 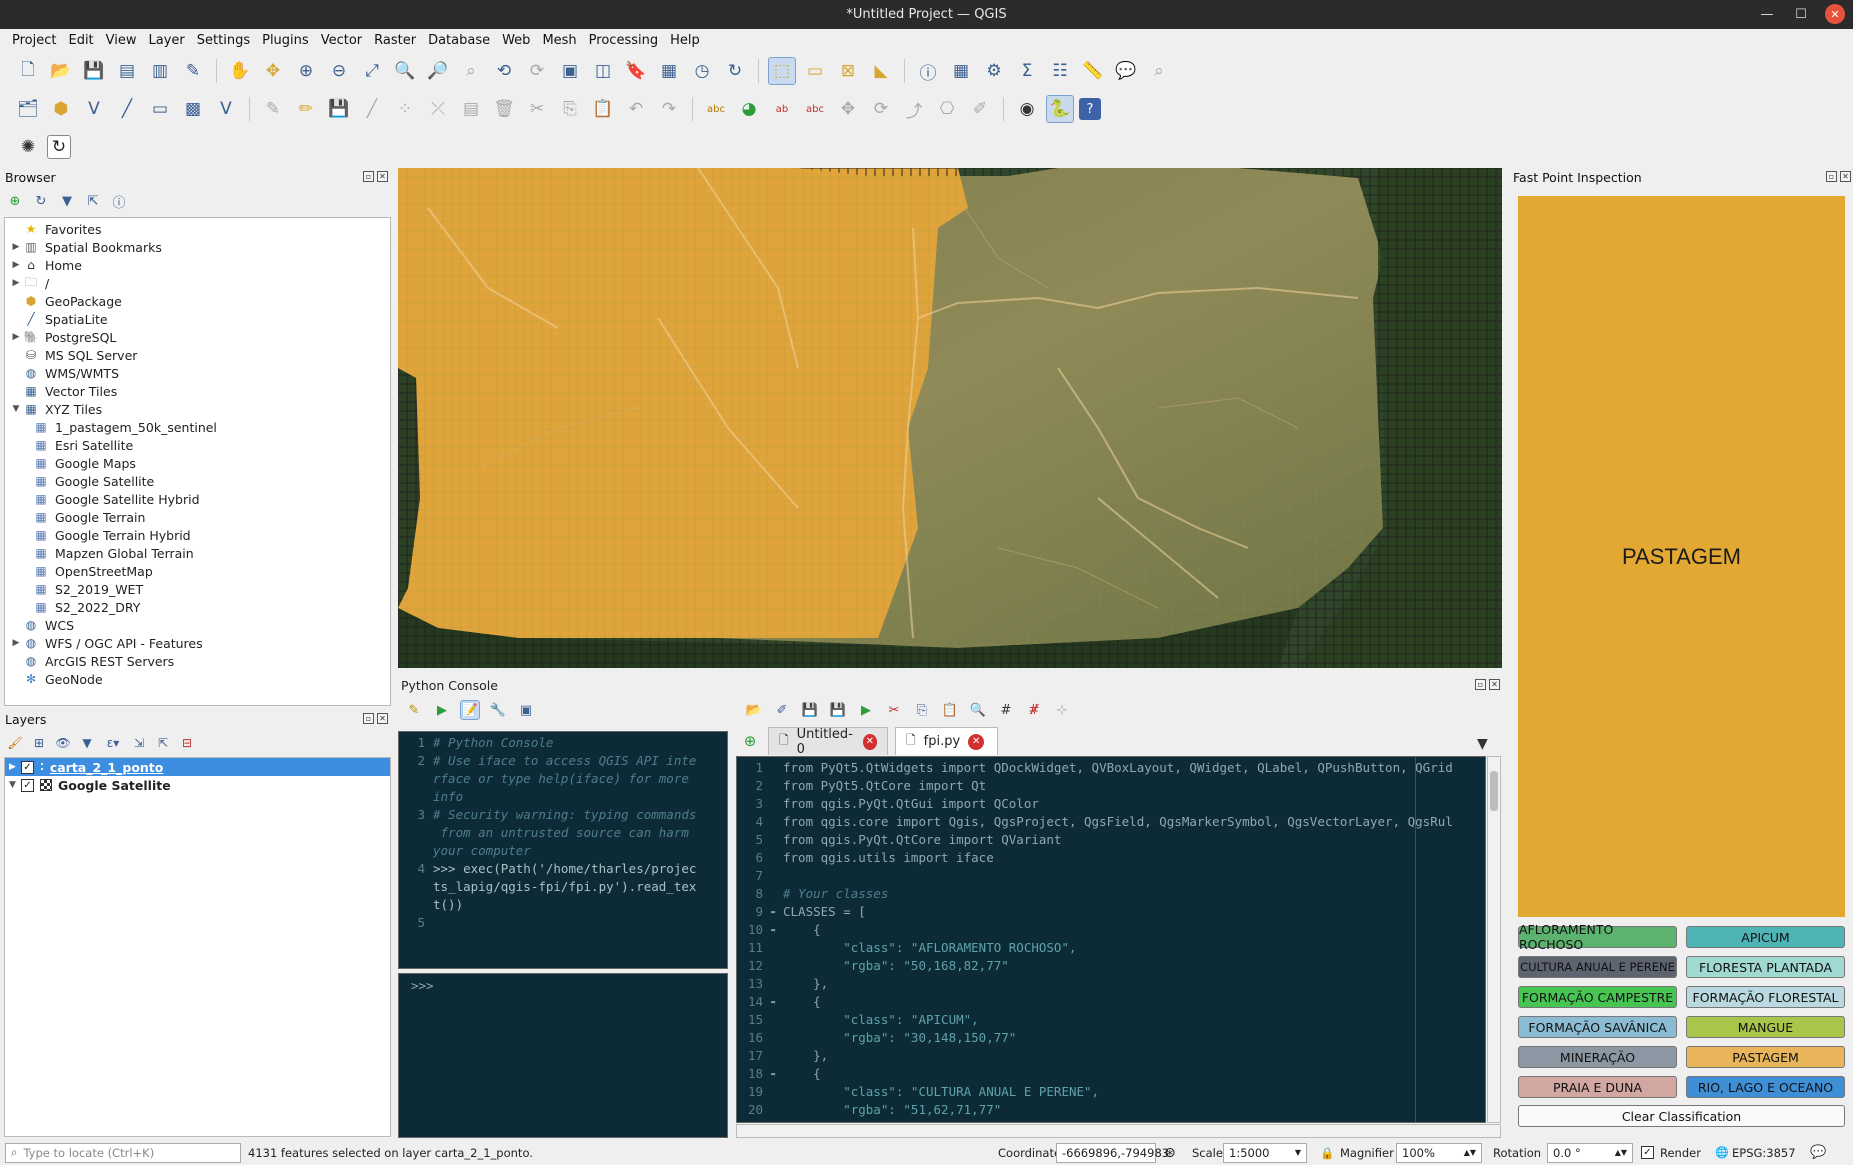 I want to click on style-manager-icon: ✎, so click(x=193, y=71).